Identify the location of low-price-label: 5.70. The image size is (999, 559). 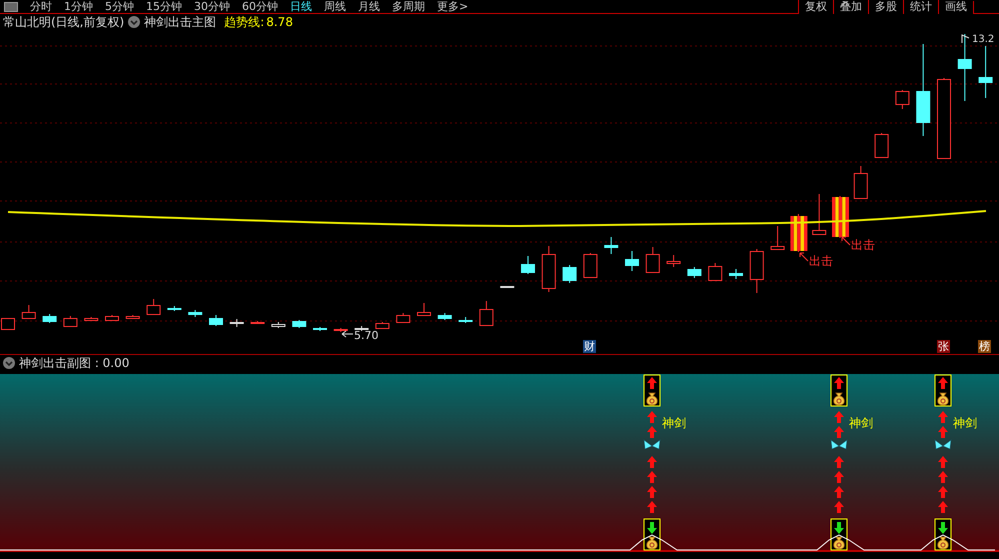
(366, 334).